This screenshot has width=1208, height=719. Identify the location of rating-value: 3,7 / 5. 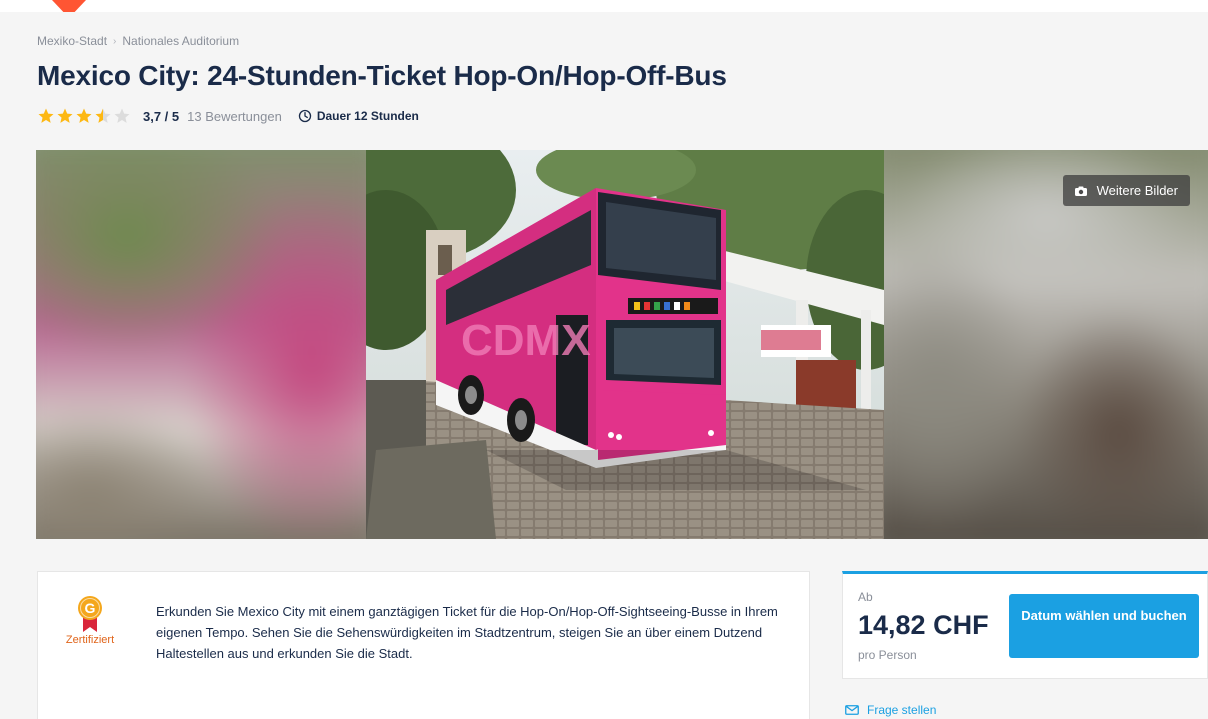
(161, 116).